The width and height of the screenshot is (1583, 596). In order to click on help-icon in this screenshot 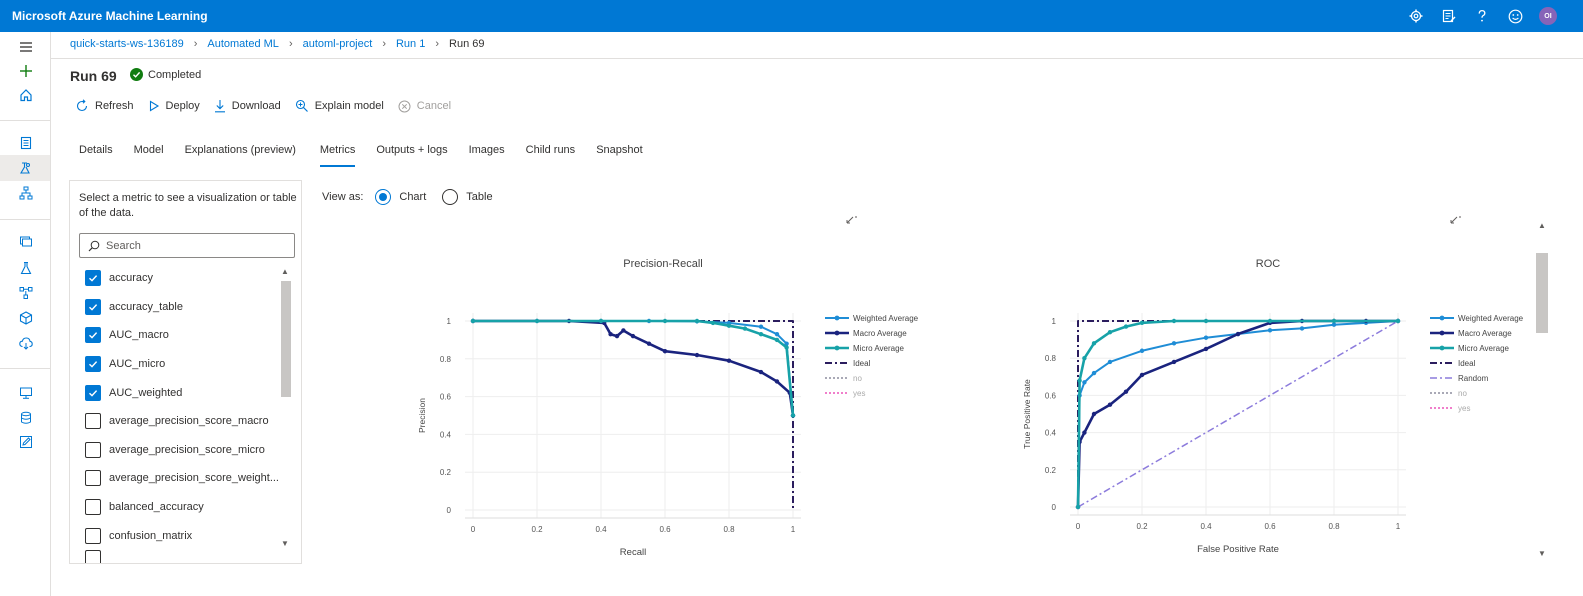, I will do `click(1482, 16)`.